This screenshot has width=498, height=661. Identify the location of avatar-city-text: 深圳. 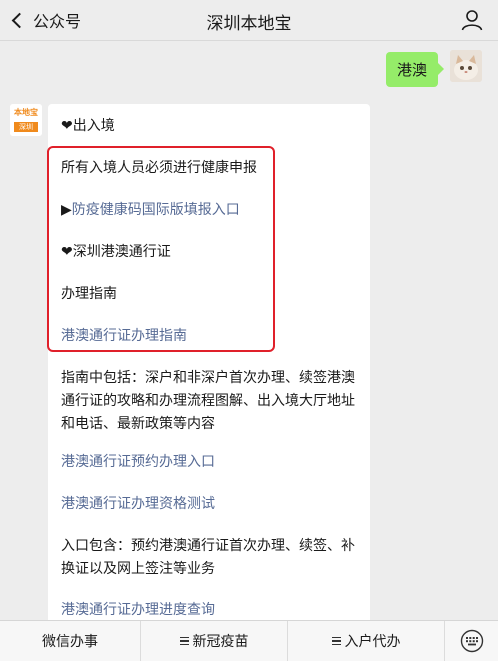
(26, 127).